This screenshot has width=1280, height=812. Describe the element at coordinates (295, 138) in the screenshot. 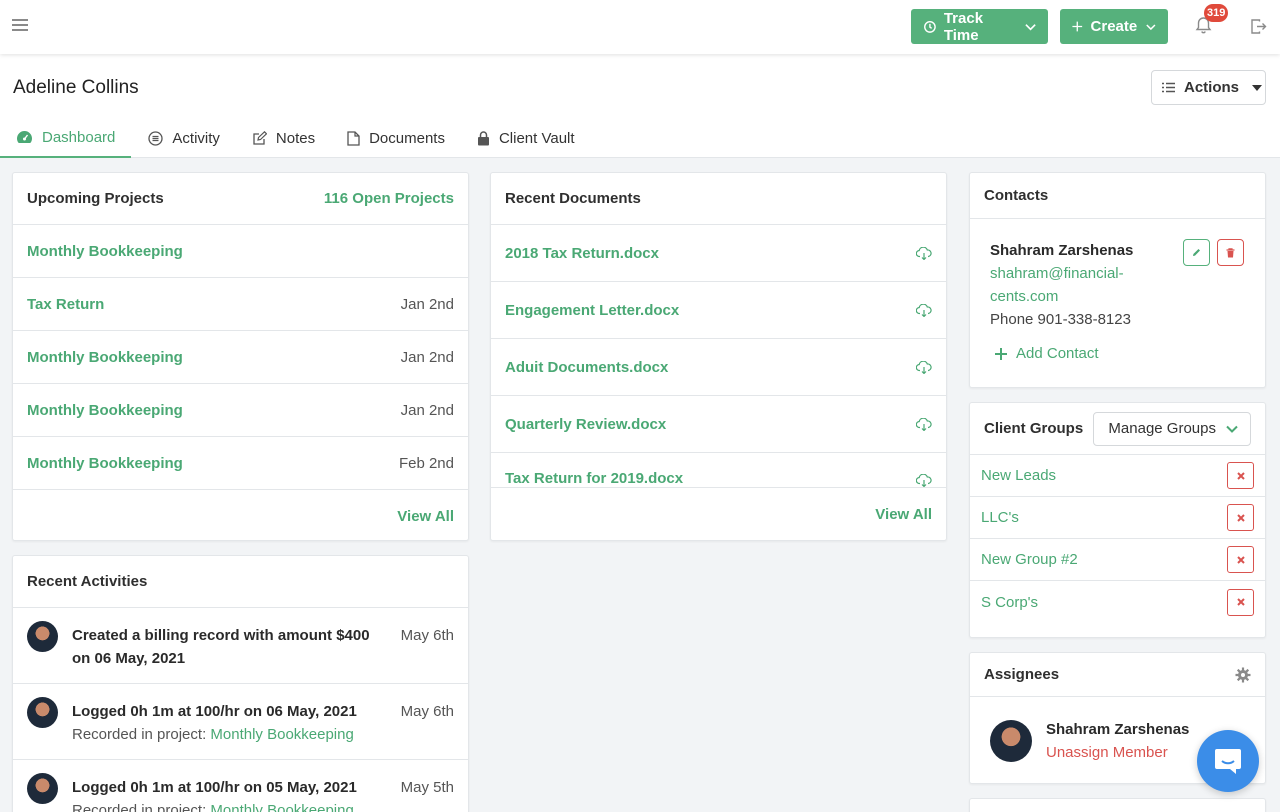

I see `tab-notes-label: Notes` at that location.